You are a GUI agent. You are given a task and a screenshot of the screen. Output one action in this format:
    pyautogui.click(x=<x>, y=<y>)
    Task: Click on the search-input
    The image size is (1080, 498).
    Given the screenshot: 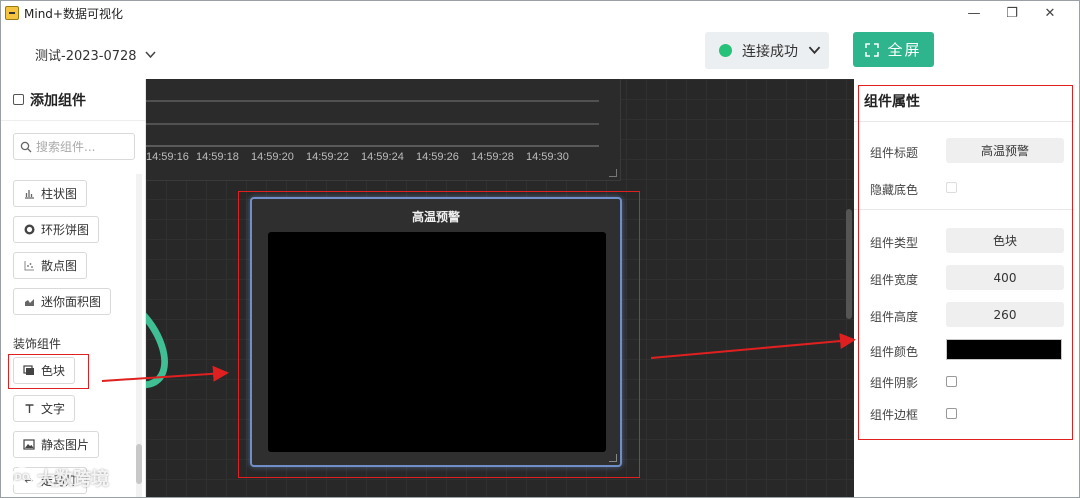 What is the action you would take?
    pyautogui.click(x=82, y=146)
    